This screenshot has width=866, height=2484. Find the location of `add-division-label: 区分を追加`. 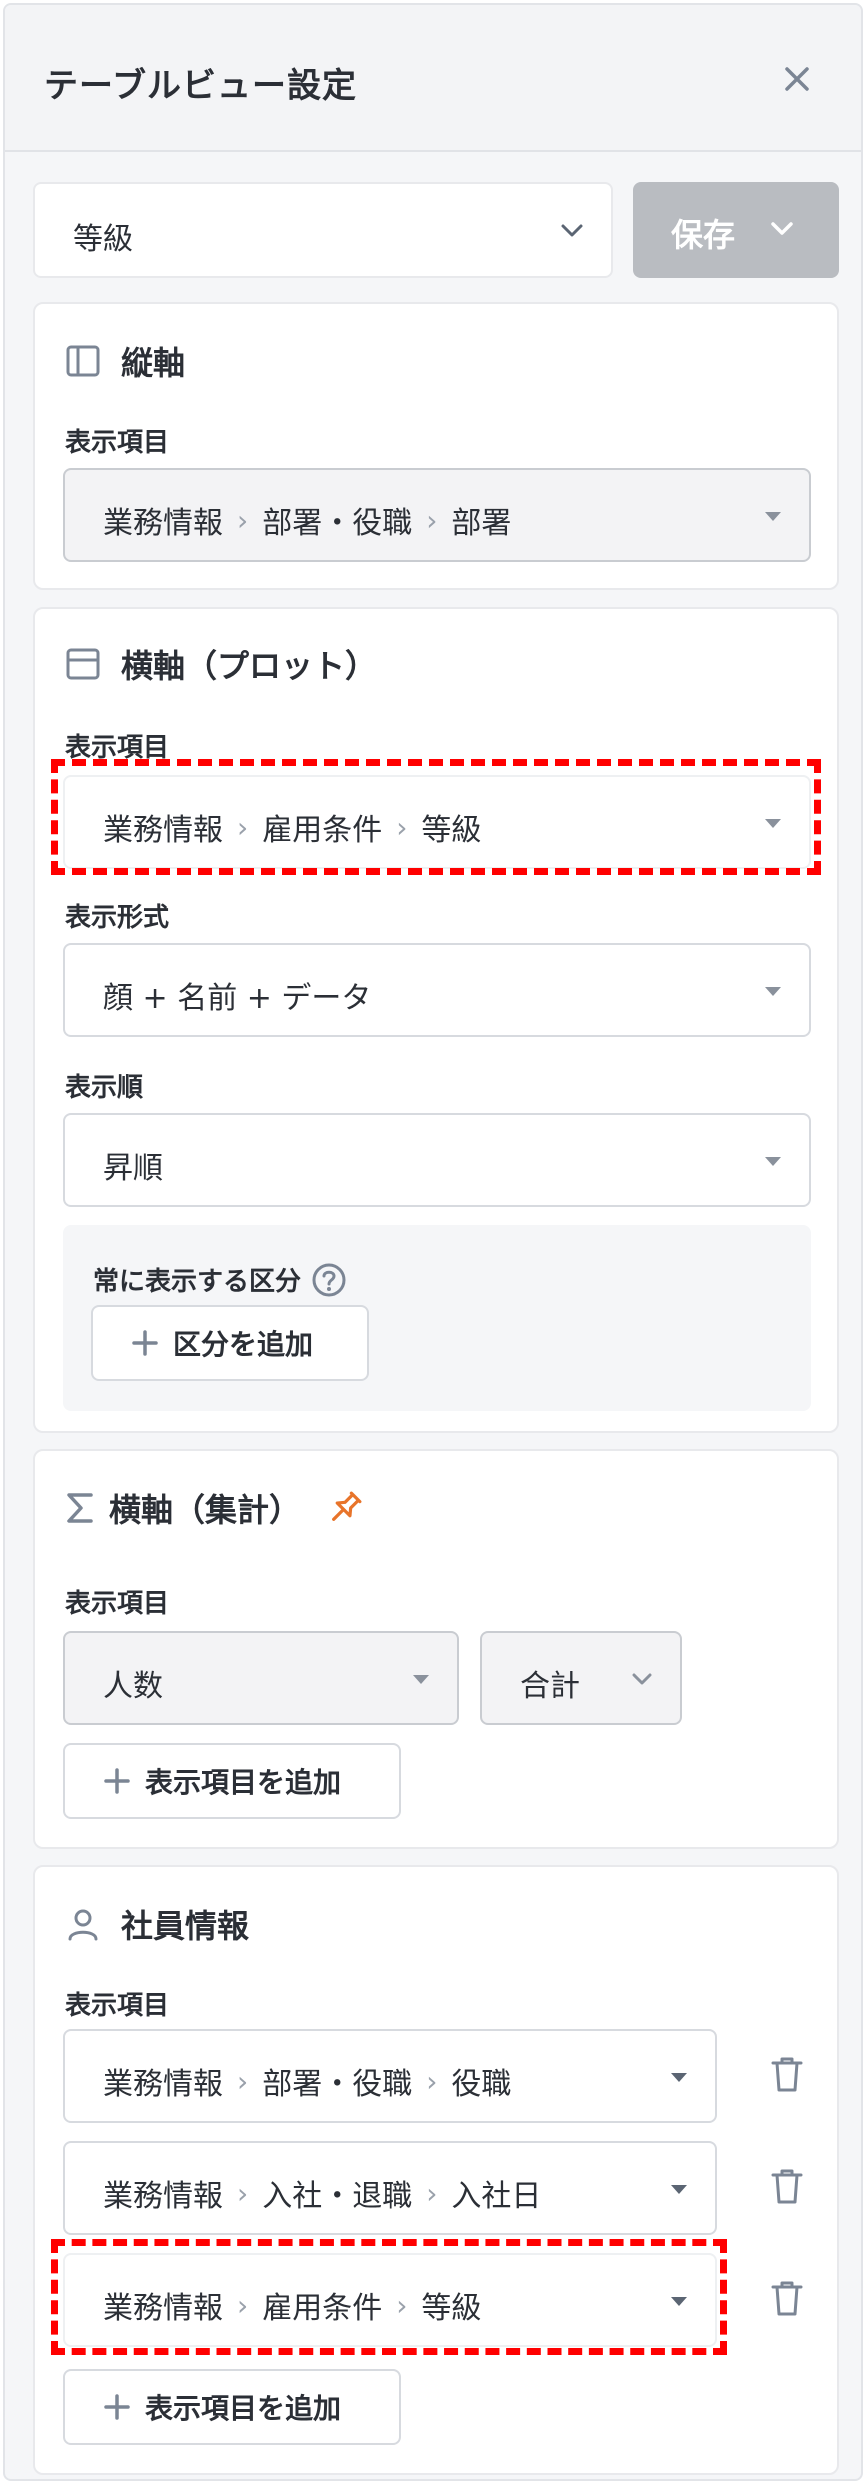

add-division-label: 区分を追加 is located at coordinates (243, 1344).